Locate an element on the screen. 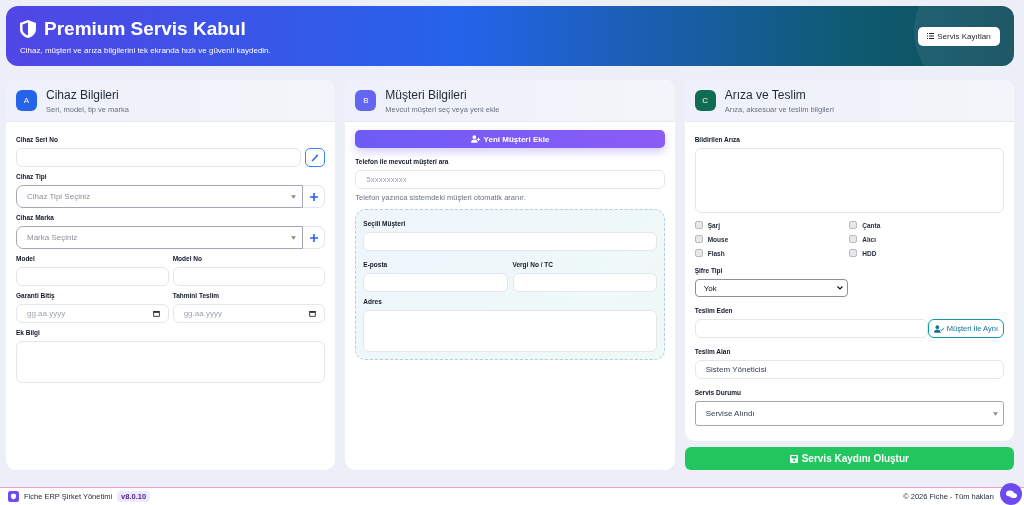 This screenshot has height=505, width=1024. section-badge: C is located at coordinates (705, 100).